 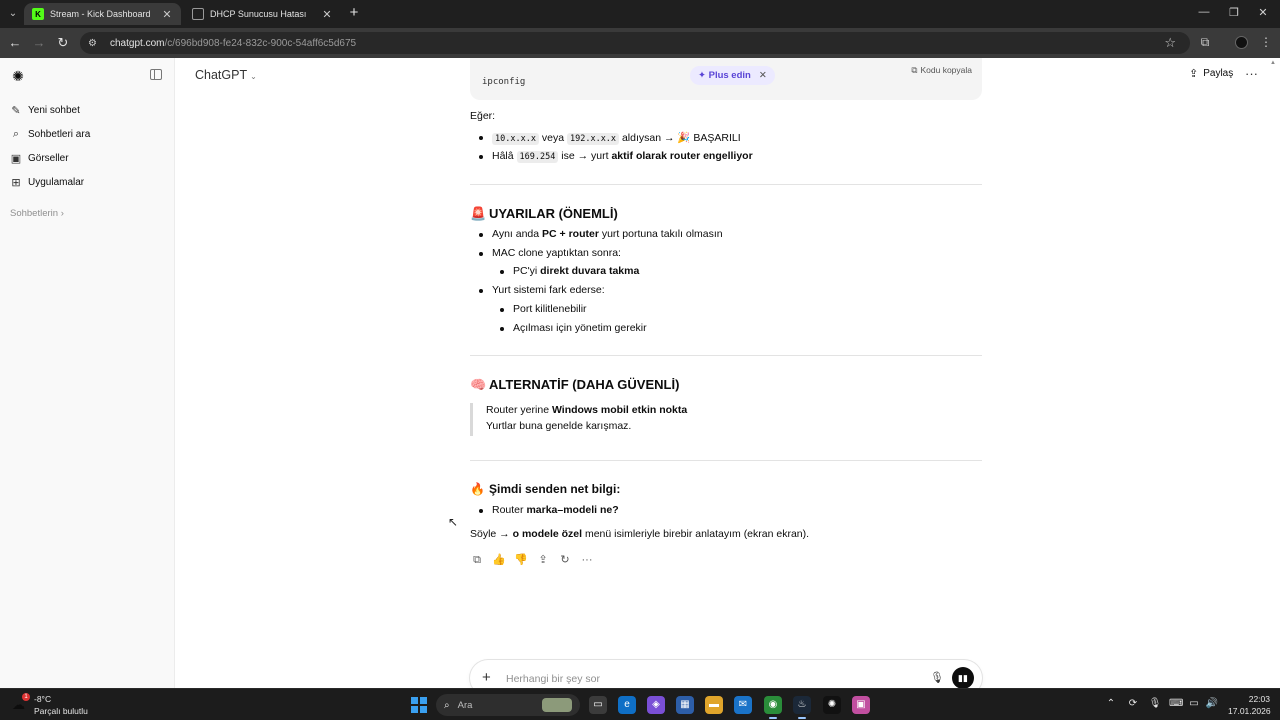 I want to click on extensions-icon: ⧉, so click(x=1205, y=42).